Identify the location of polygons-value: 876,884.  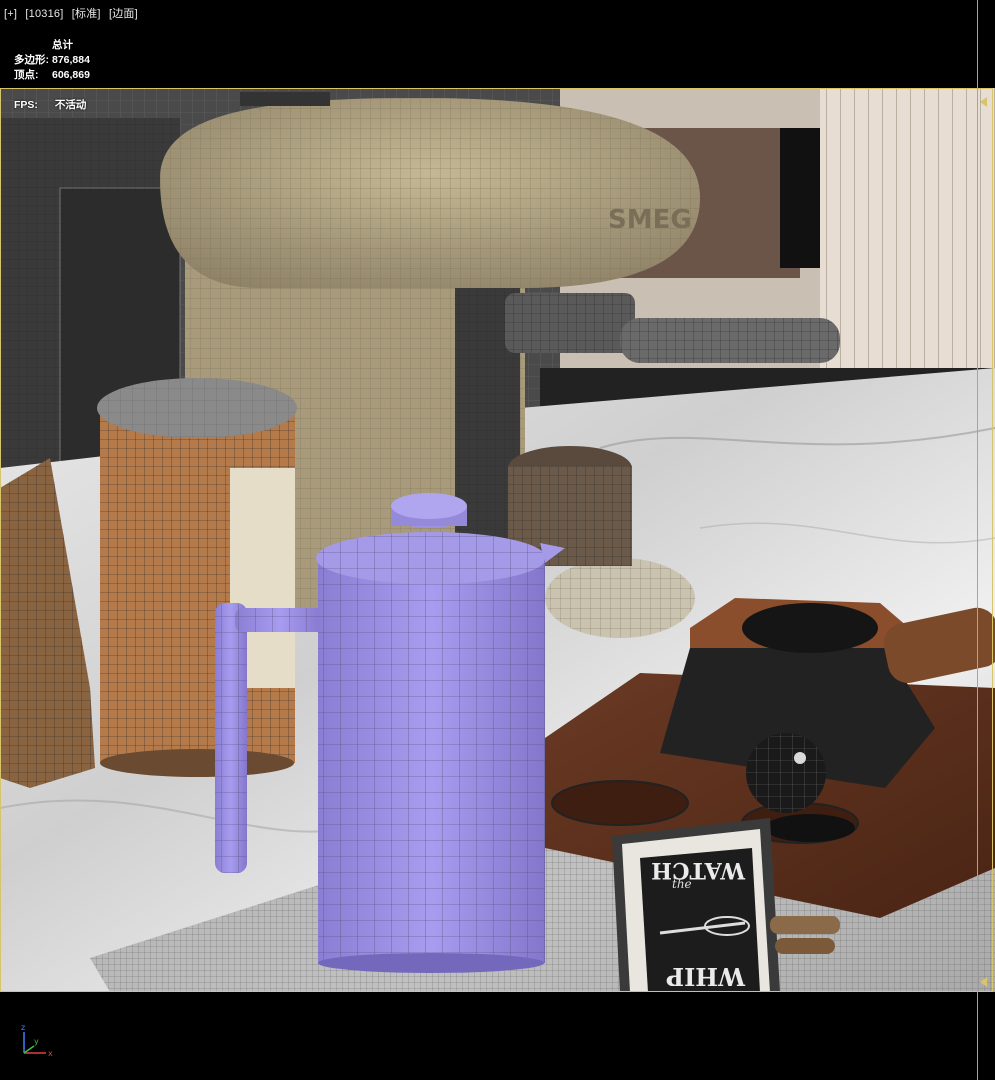
(71, 60).